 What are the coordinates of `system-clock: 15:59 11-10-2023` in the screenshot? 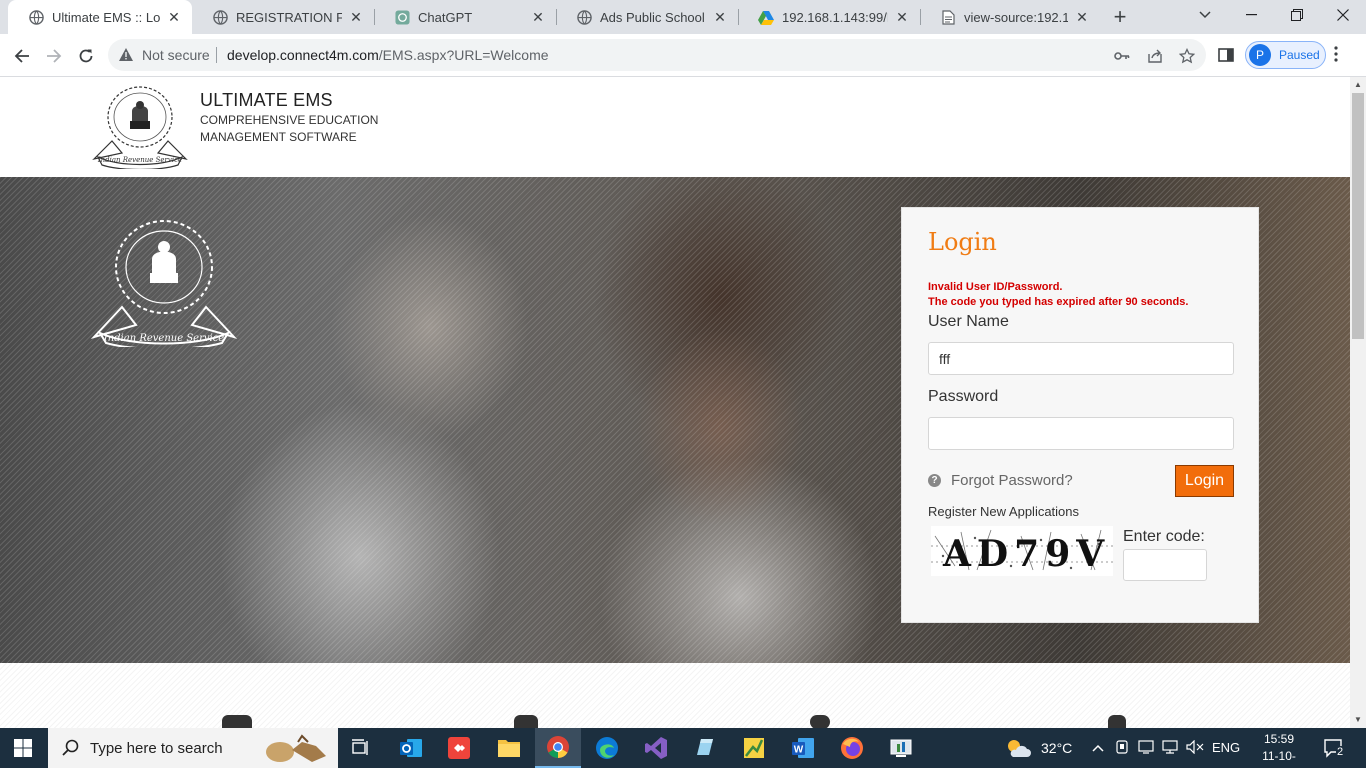 It's located at (1279, 756).